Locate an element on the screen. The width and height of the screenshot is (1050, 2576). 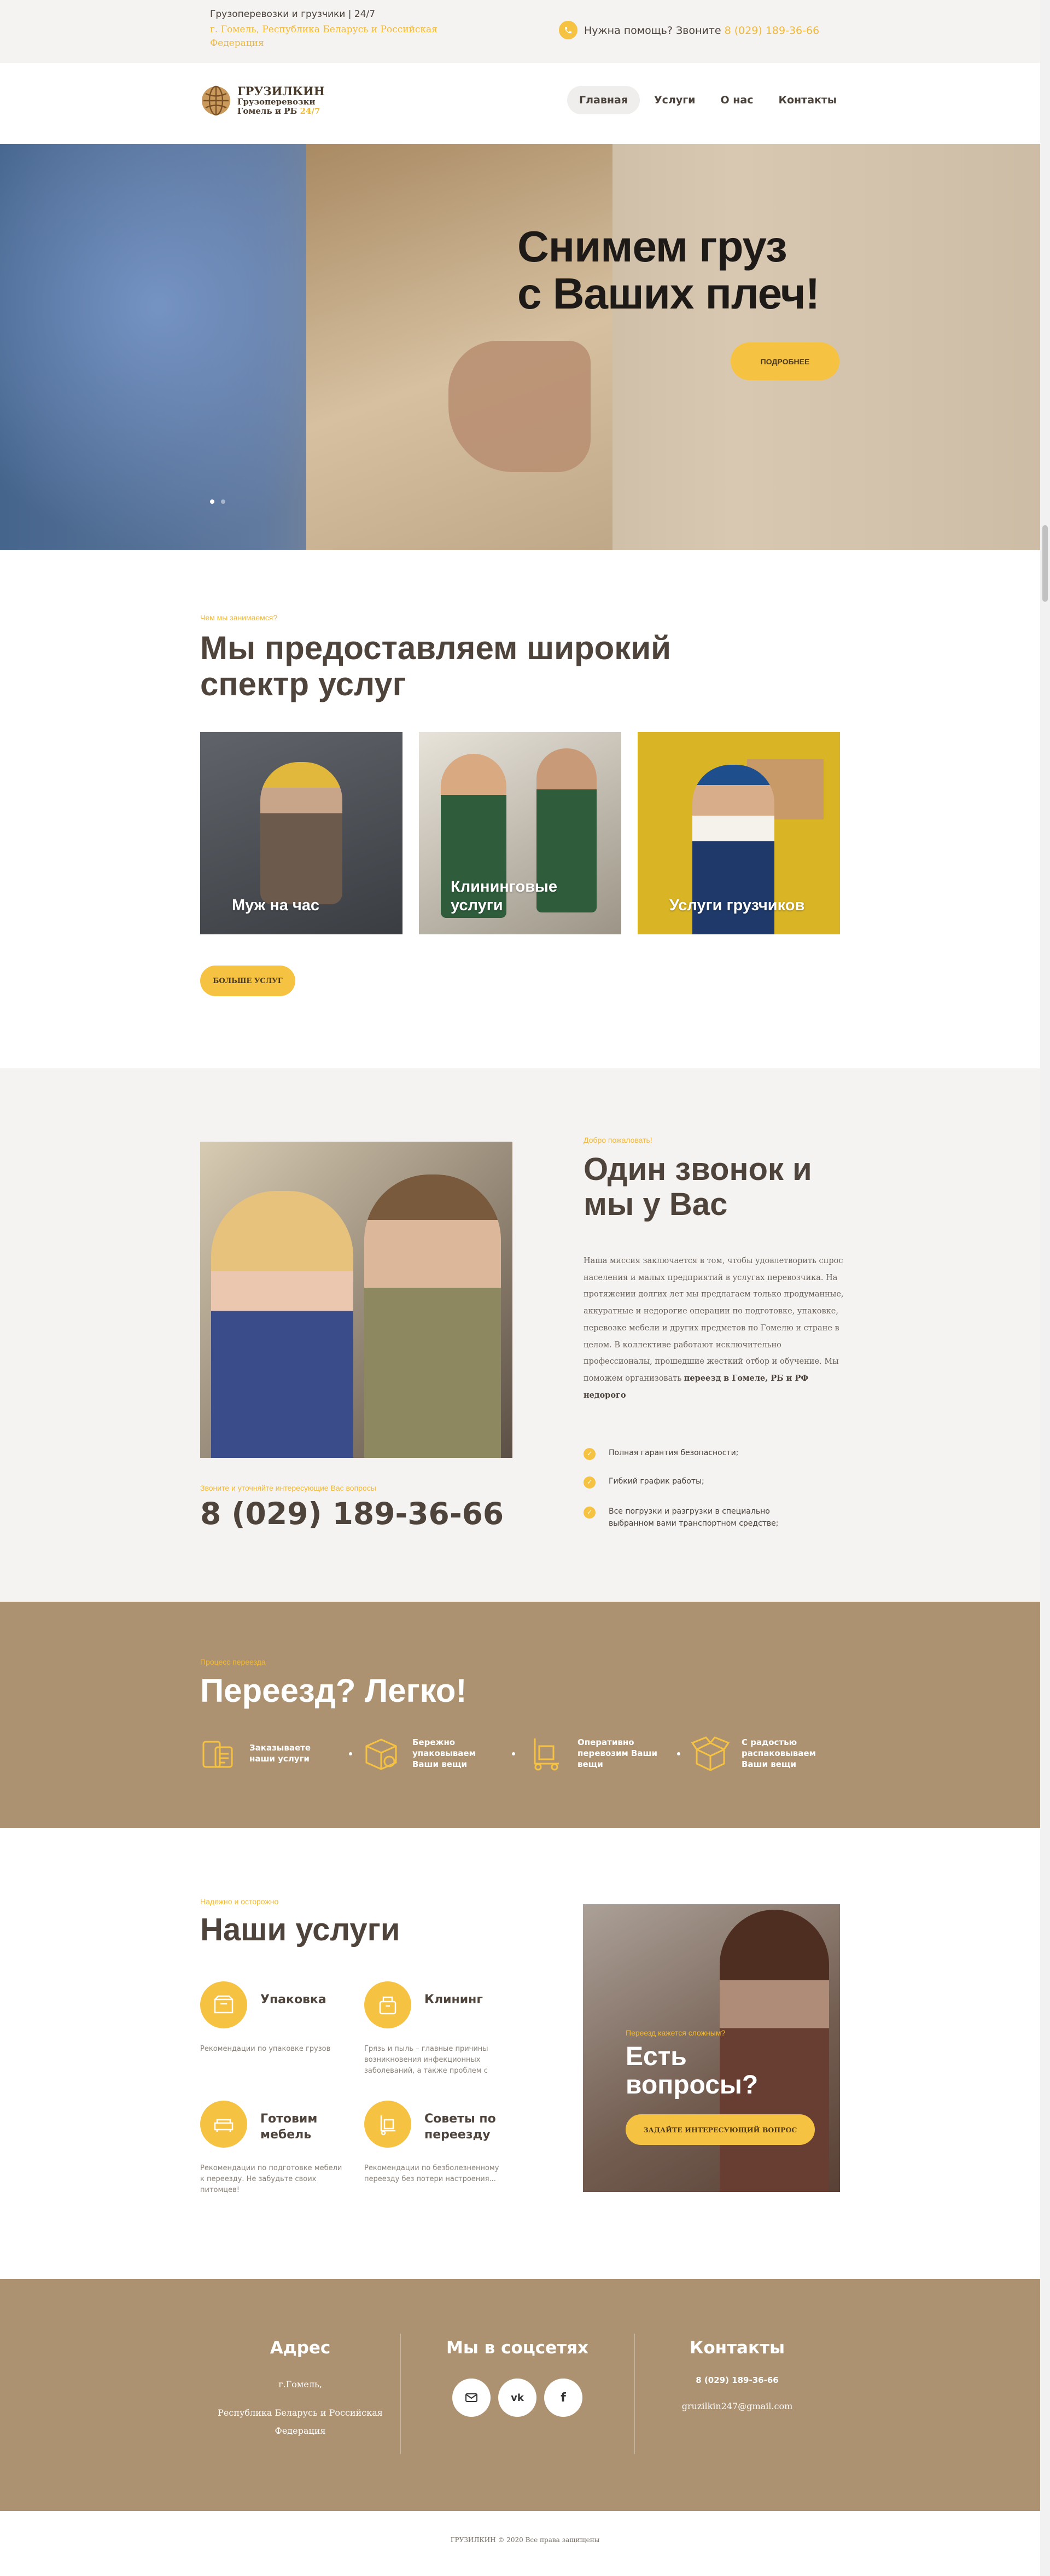
step-label: С радостью распаковываем Ваши вещи is located at coordinates (779, 1753).